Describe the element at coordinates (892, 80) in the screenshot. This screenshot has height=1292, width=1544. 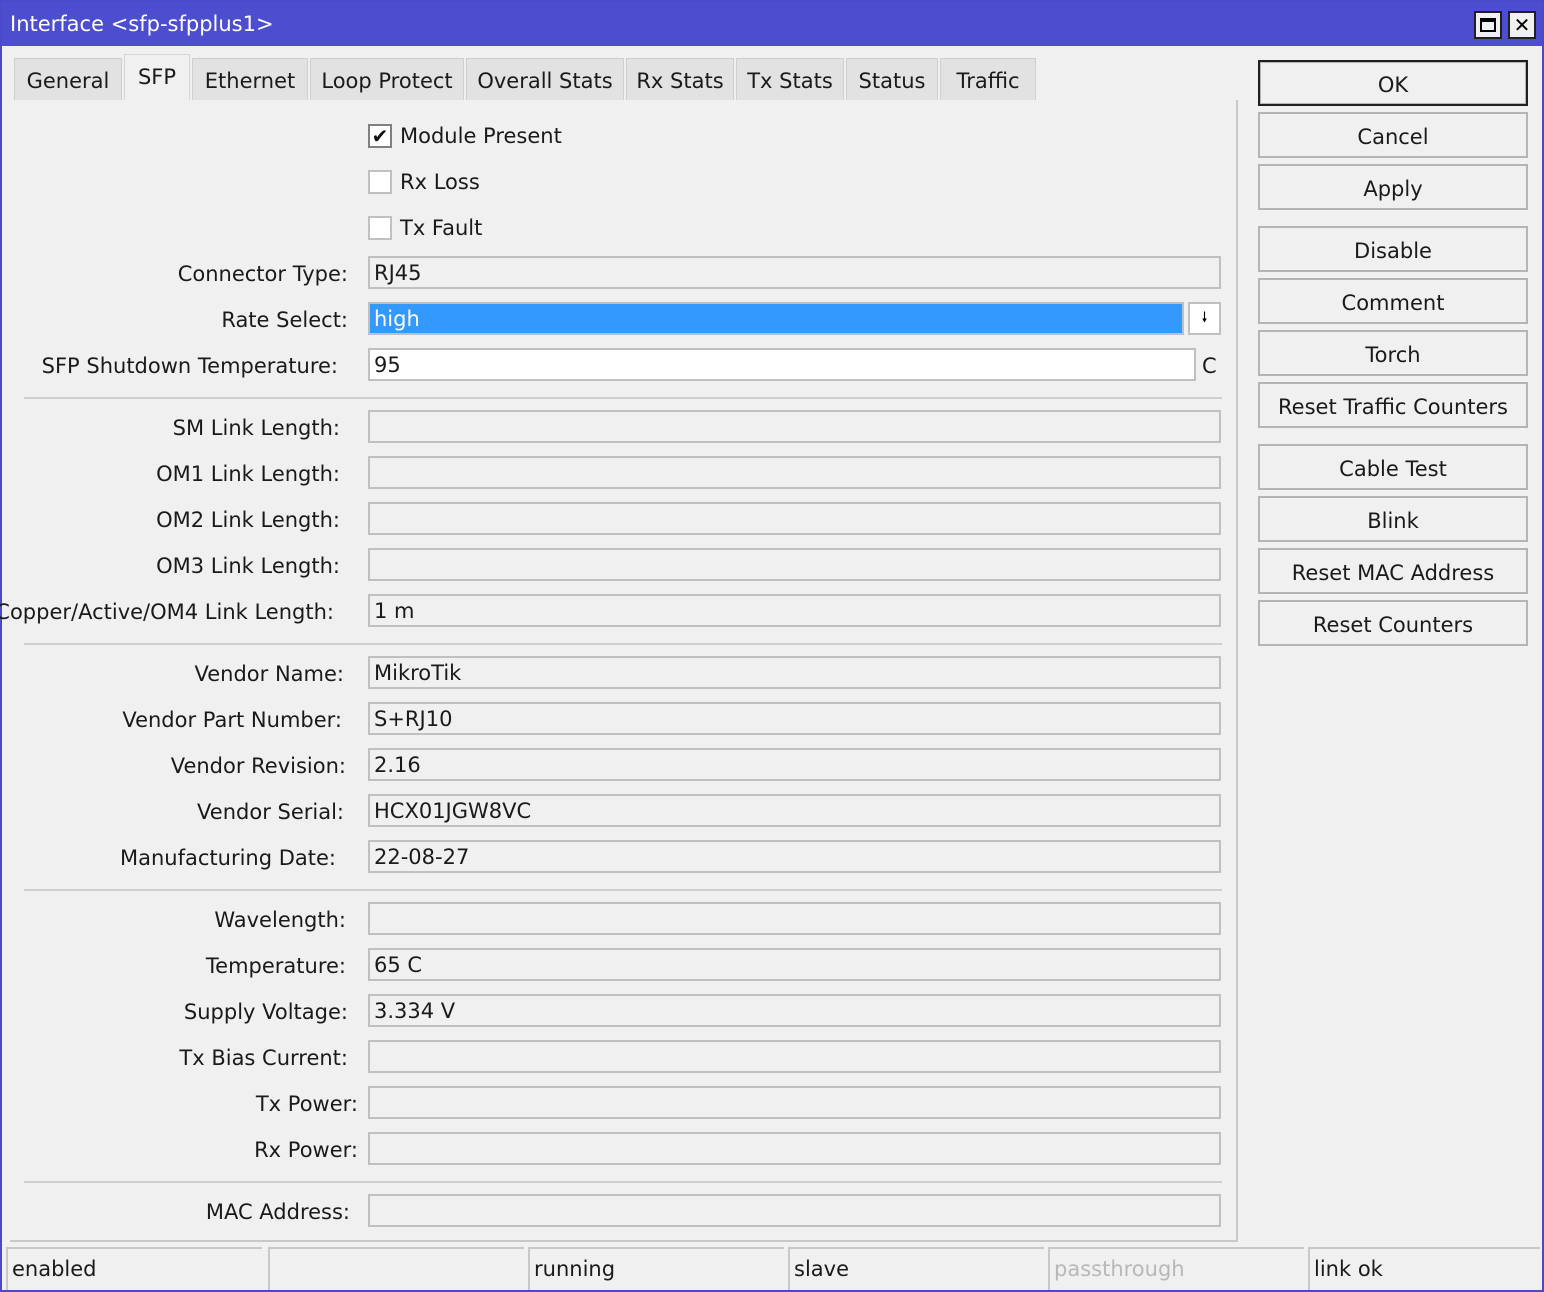
I see `tab-status: Status` at that location.